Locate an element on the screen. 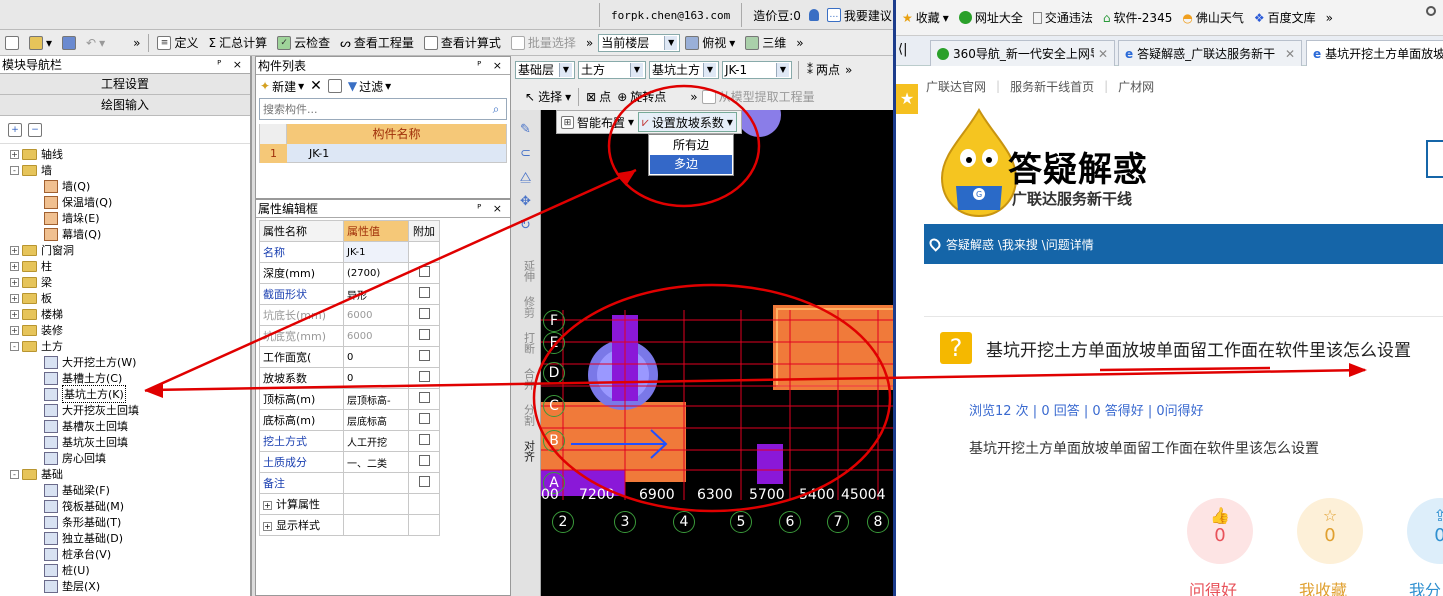 The height and width of the screenshot is (596, 1443). bookmark-favorites: ★ 收藏 ▾ is located at coordinates (925, 17).